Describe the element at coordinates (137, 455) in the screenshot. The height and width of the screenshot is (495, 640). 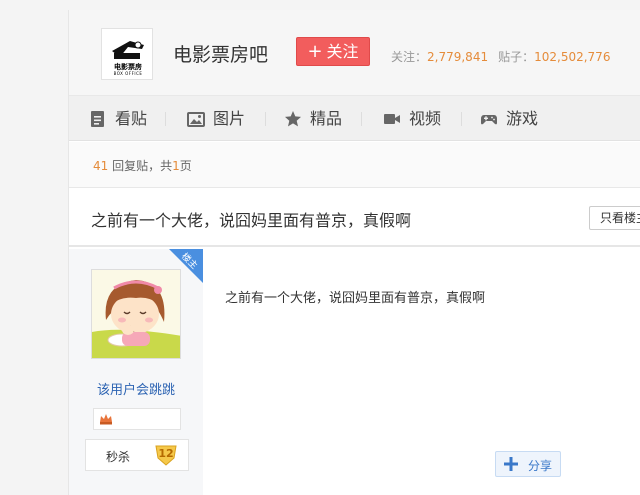
I see `author-level: 秒杀 12` at that location.